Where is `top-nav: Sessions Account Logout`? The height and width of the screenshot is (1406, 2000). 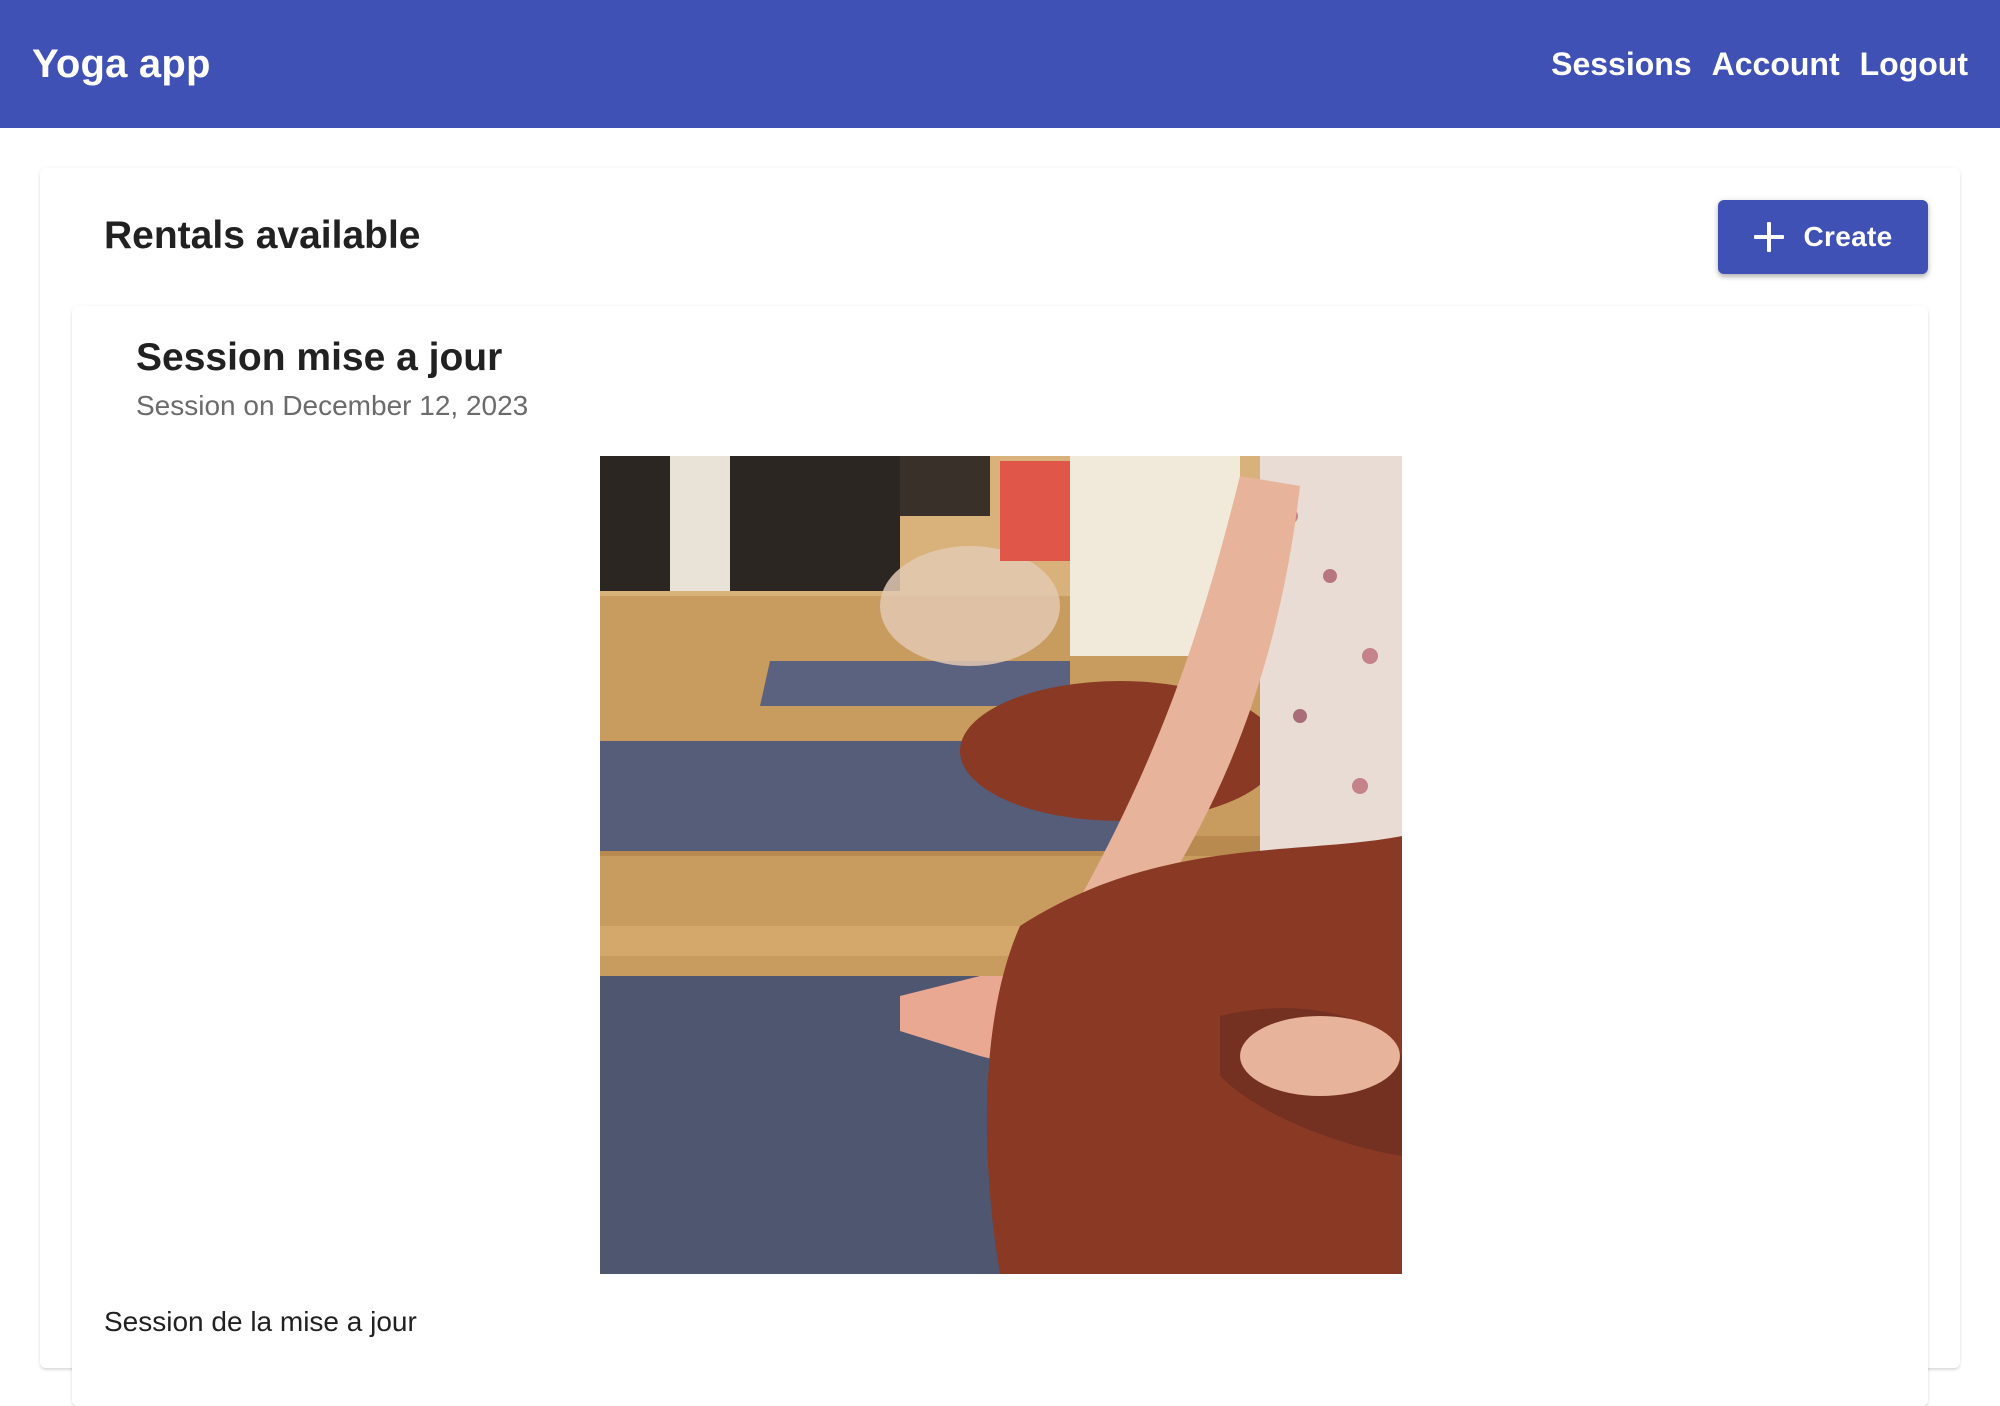 top-nav: Sessions Account Logout is located at coordinates (1759, 64).